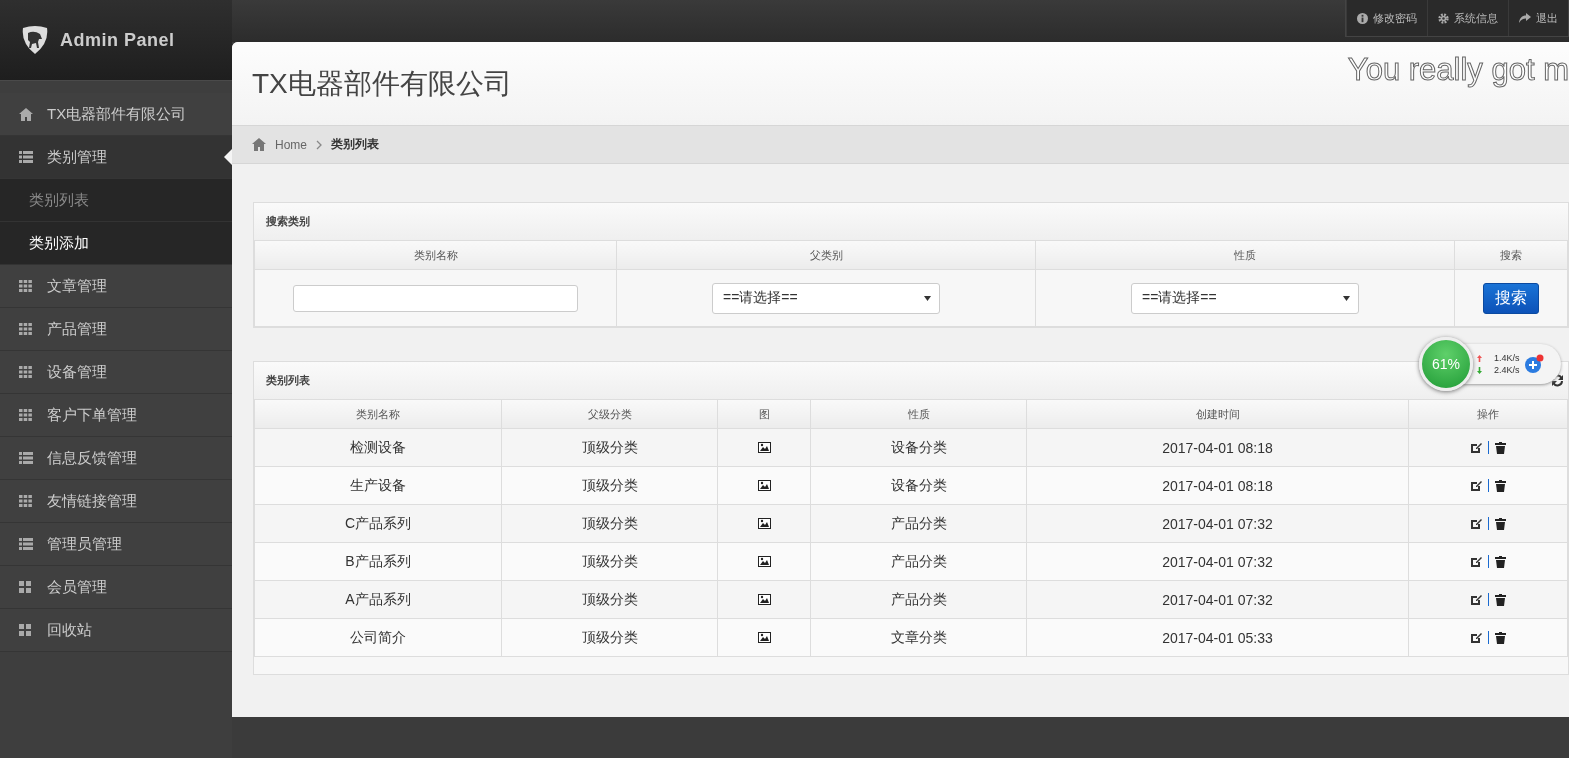 The image size is (1569, 758). What do you see at coordinates (378, 637) in the screenshot?
I see `table-cell: 公司简介` at bounding box center [378, 637].